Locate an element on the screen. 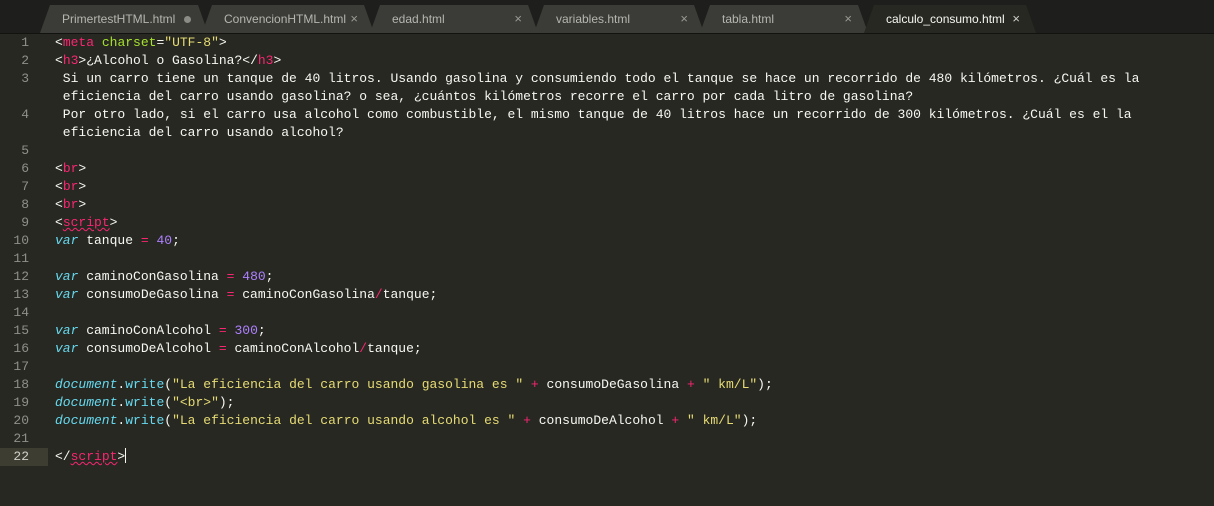 The width and height of the screenshot is (1214, 506). line-number: 14 is located at coordinates (21, 312).